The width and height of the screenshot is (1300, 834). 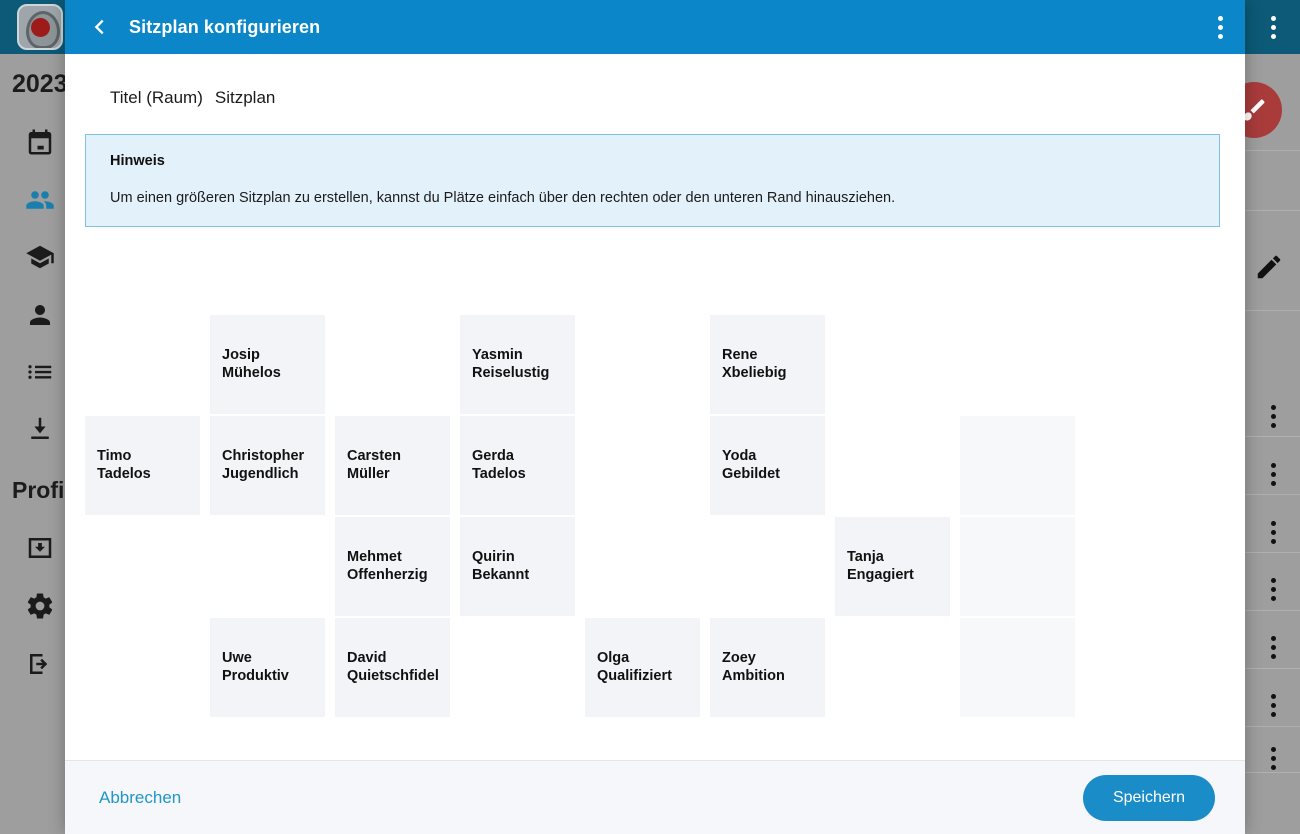 I want to click on seat-cell: Quirin Bekannt, so click(x=517, y=566).